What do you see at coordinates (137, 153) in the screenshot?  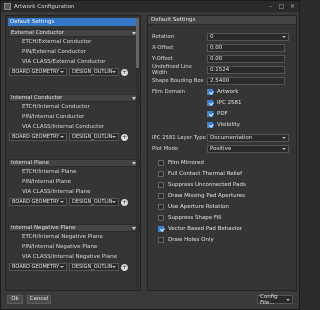 I see `left-scrollbar` at bounding box center [137, 153].